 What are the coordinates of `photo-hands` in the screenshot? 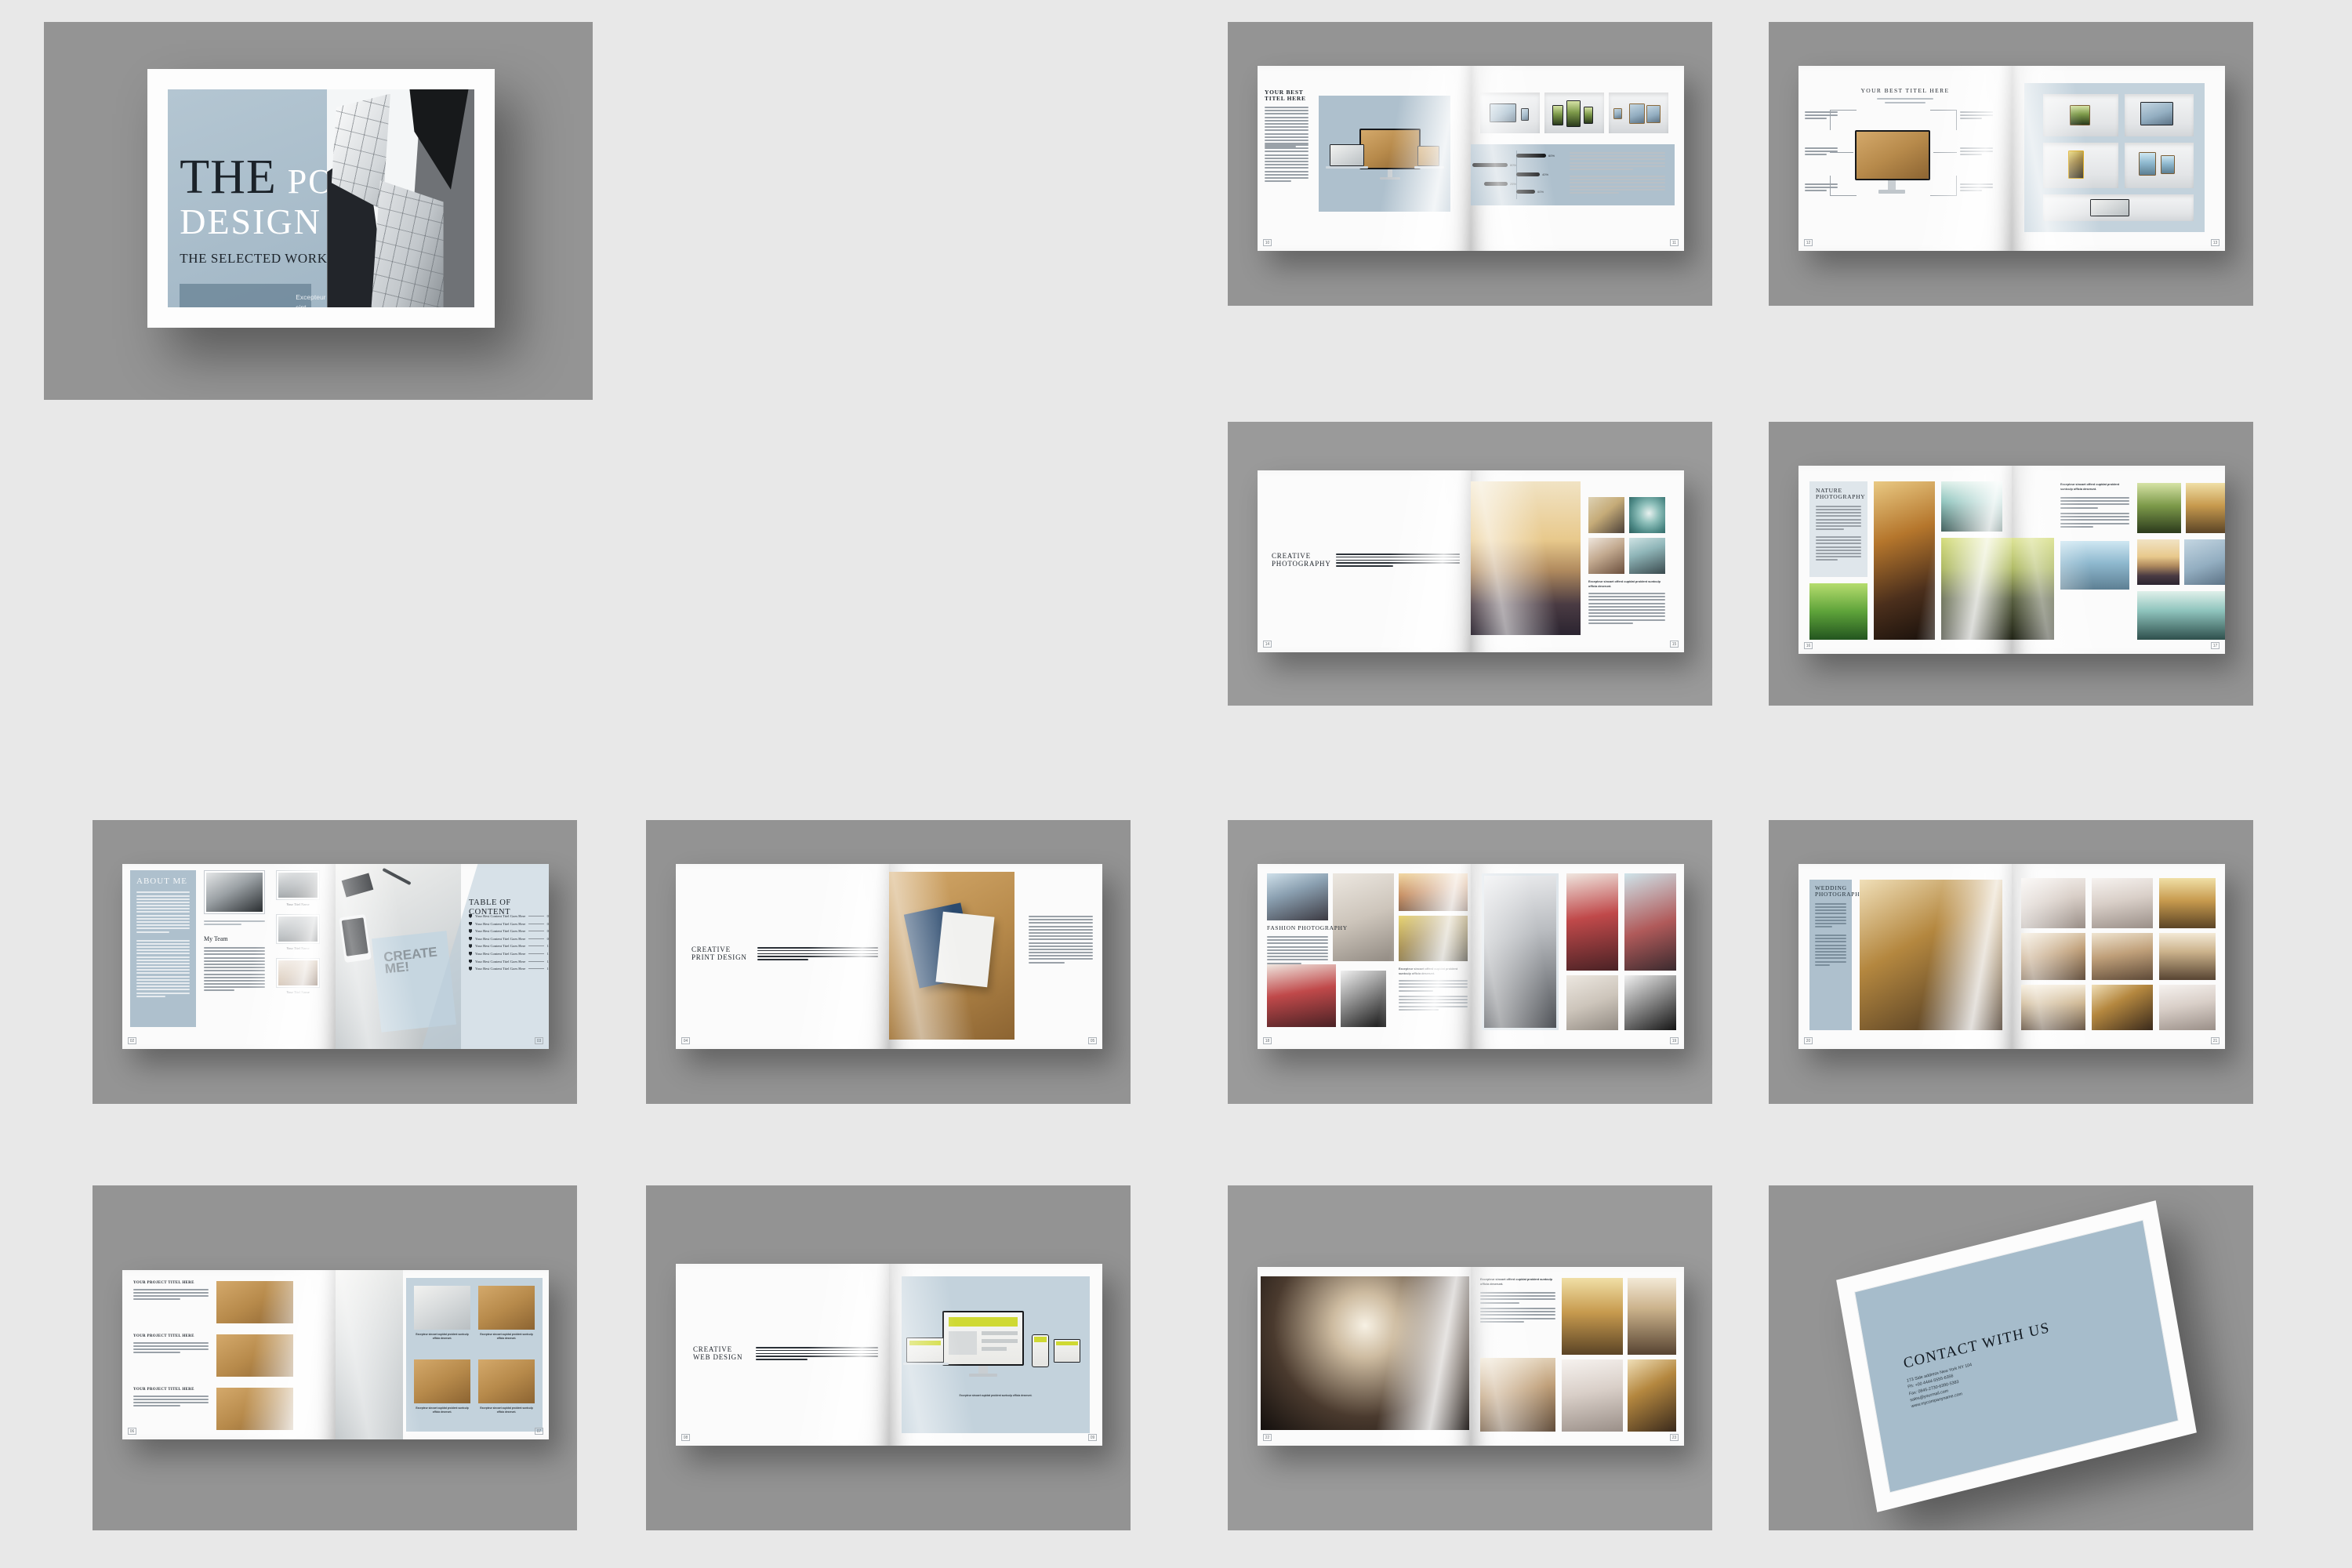 It's located at (1647, 556).